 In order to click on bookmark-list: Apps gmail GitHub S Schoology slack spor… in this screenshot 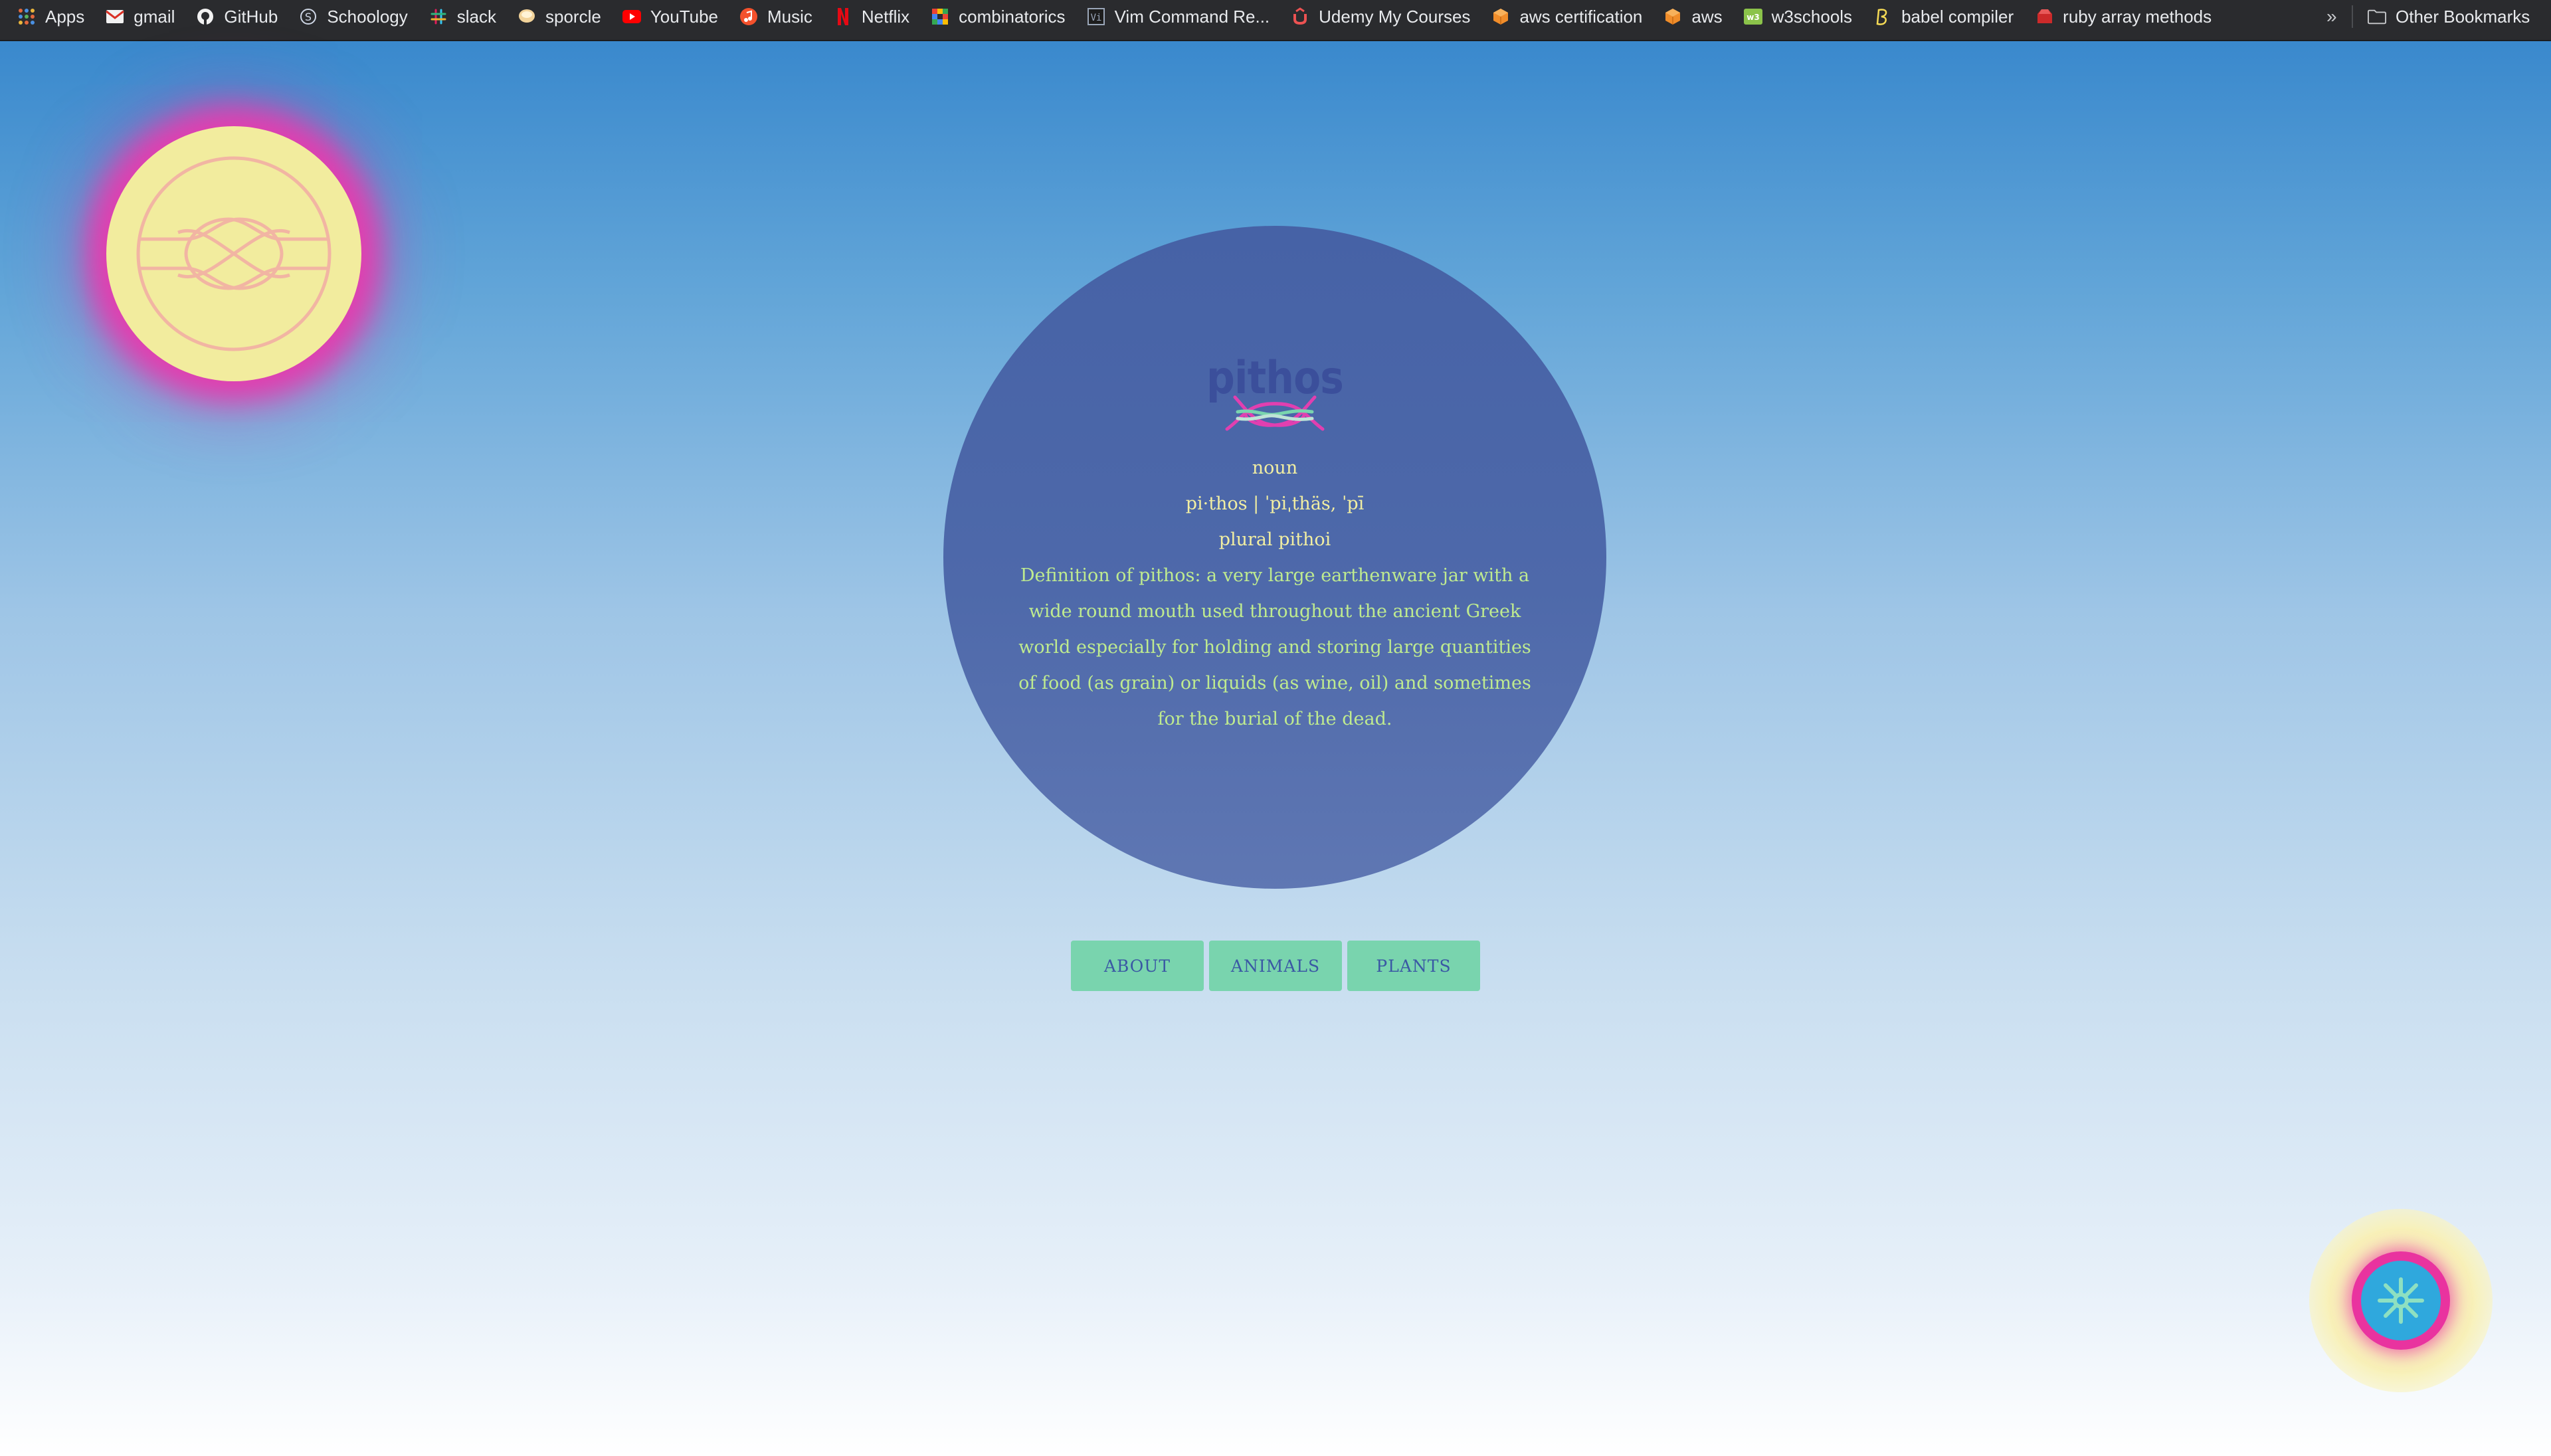, I will do `click(1114, 16)`.